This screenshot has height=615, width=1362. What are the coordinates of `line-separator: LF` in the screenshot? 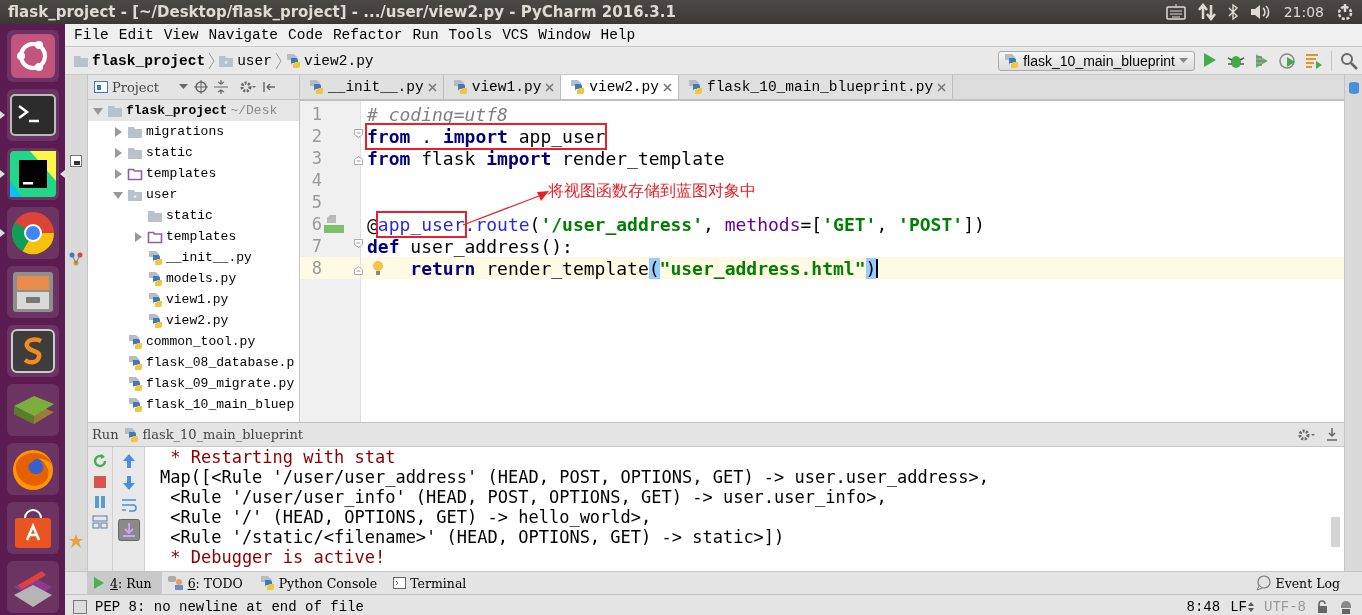 It's located at (1238, 606).